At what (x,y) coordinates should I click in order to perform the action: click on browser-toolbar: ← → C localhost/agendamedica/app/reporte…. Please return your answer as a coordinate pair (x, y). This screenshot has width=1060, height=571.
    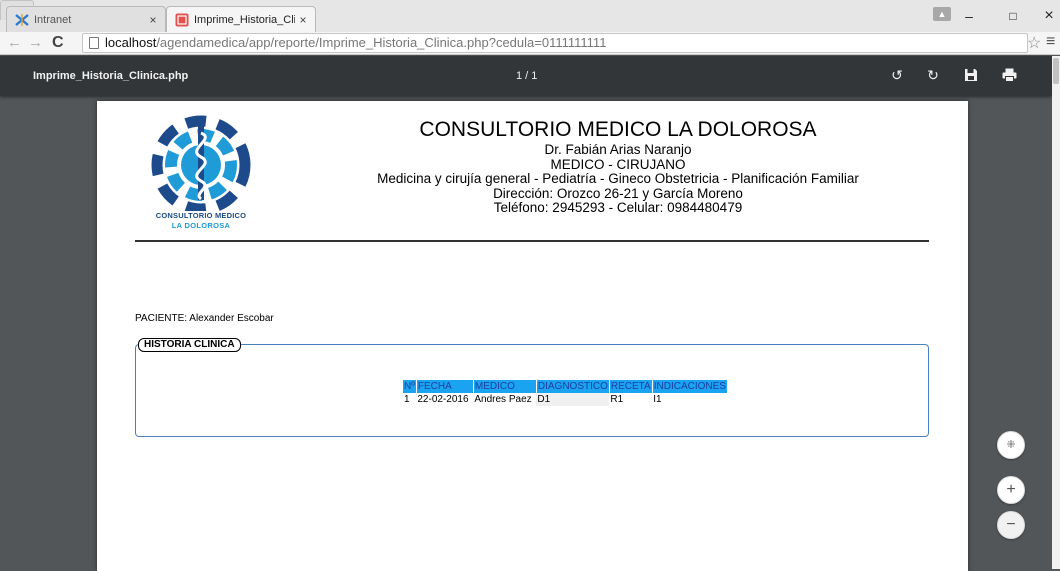
    Looking at the image, I should click on (530, 43).